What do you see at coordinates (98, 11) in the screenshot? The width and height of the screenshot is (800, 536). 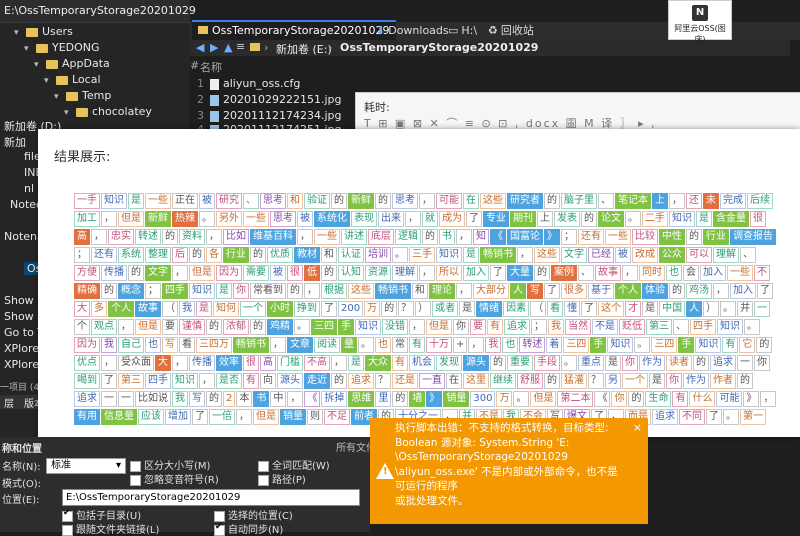 I see `explorer-path-bar: E:\OssTemporaryStorage20201029` at bounding box center [98, 11].